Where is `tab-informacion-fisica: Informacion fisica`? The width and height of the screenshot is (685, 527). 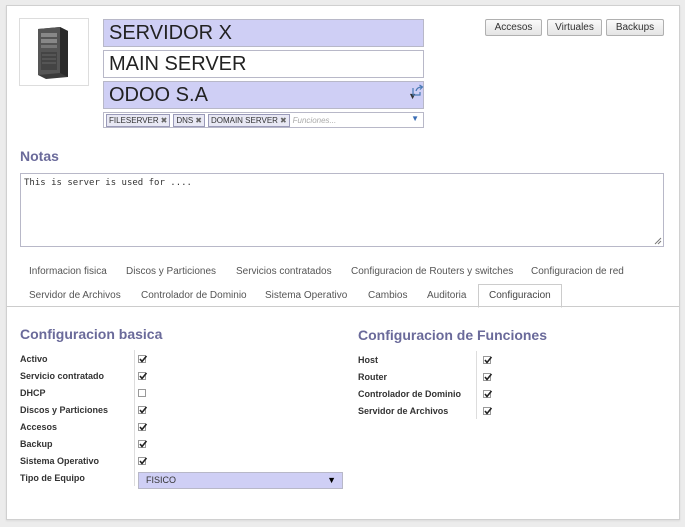
tab-informacion-fisica: Informacion fisica is located at coordinates (68, 272).